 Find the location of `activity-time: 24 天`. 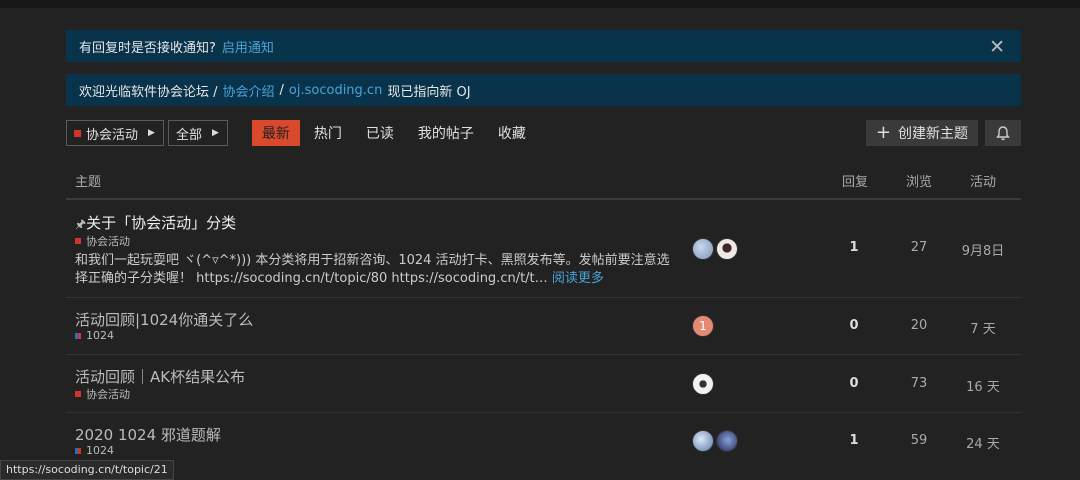

activity-time: 24 天 is located at coordinates (983, 442).